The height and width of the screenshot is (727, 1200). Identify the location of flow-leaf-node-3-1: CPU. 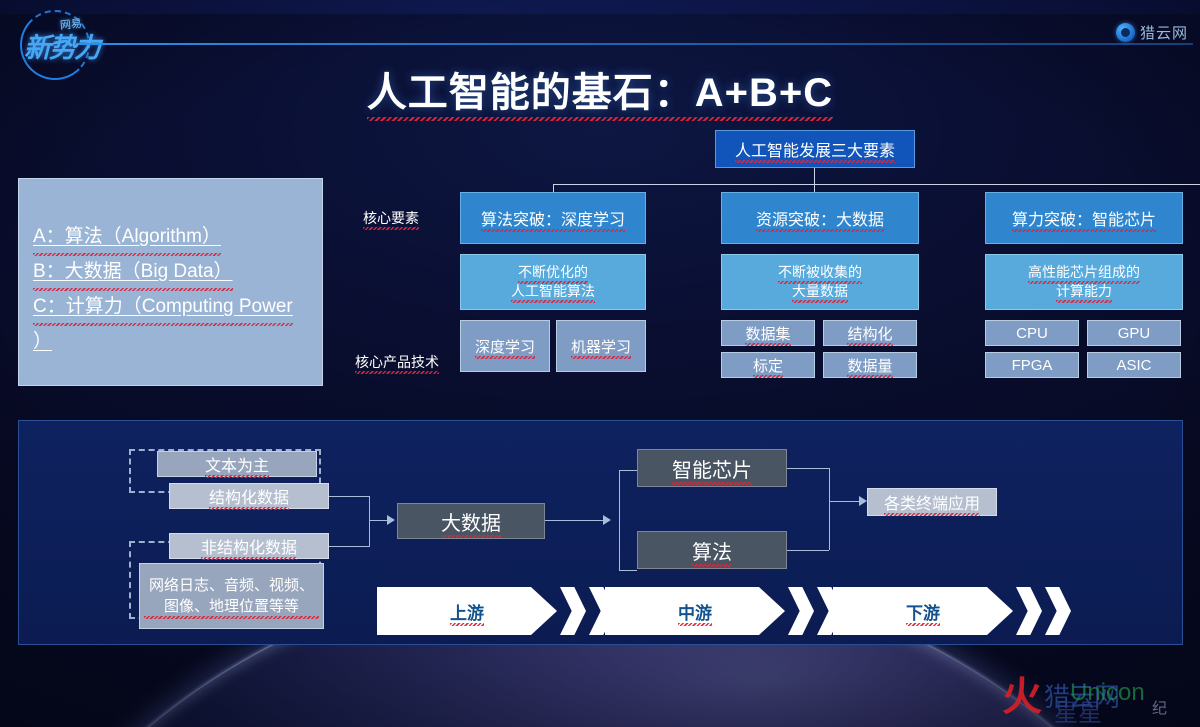
(1032, 333).